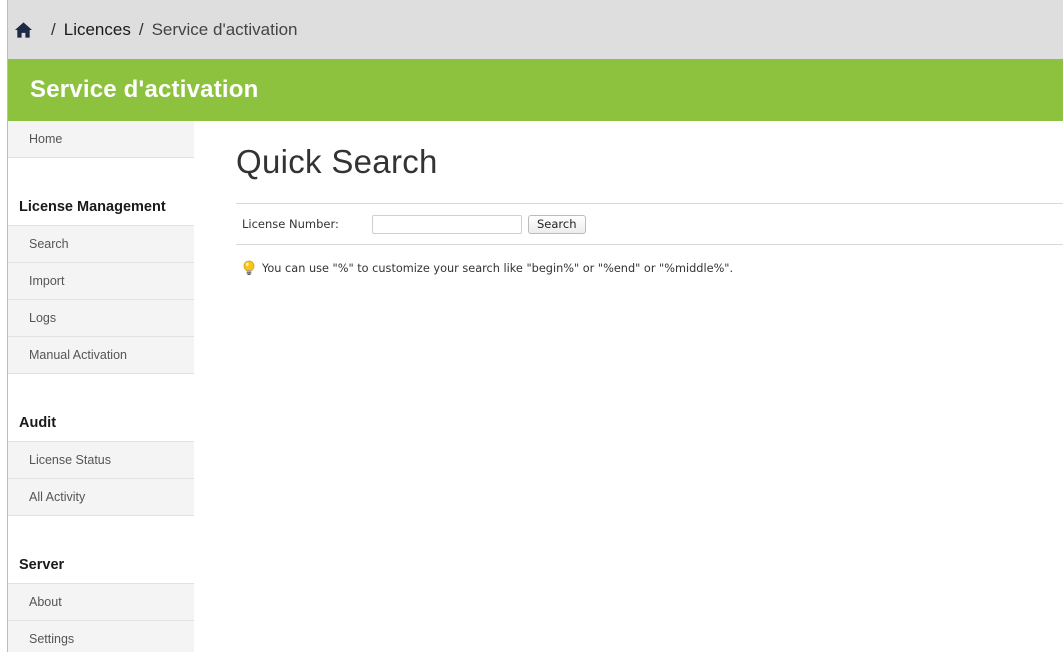  What do you see at coordinates (101, 497) in the screenshot?
I see `sidebar-item-all-activity: All Activity` at bounding box center [101, 497].